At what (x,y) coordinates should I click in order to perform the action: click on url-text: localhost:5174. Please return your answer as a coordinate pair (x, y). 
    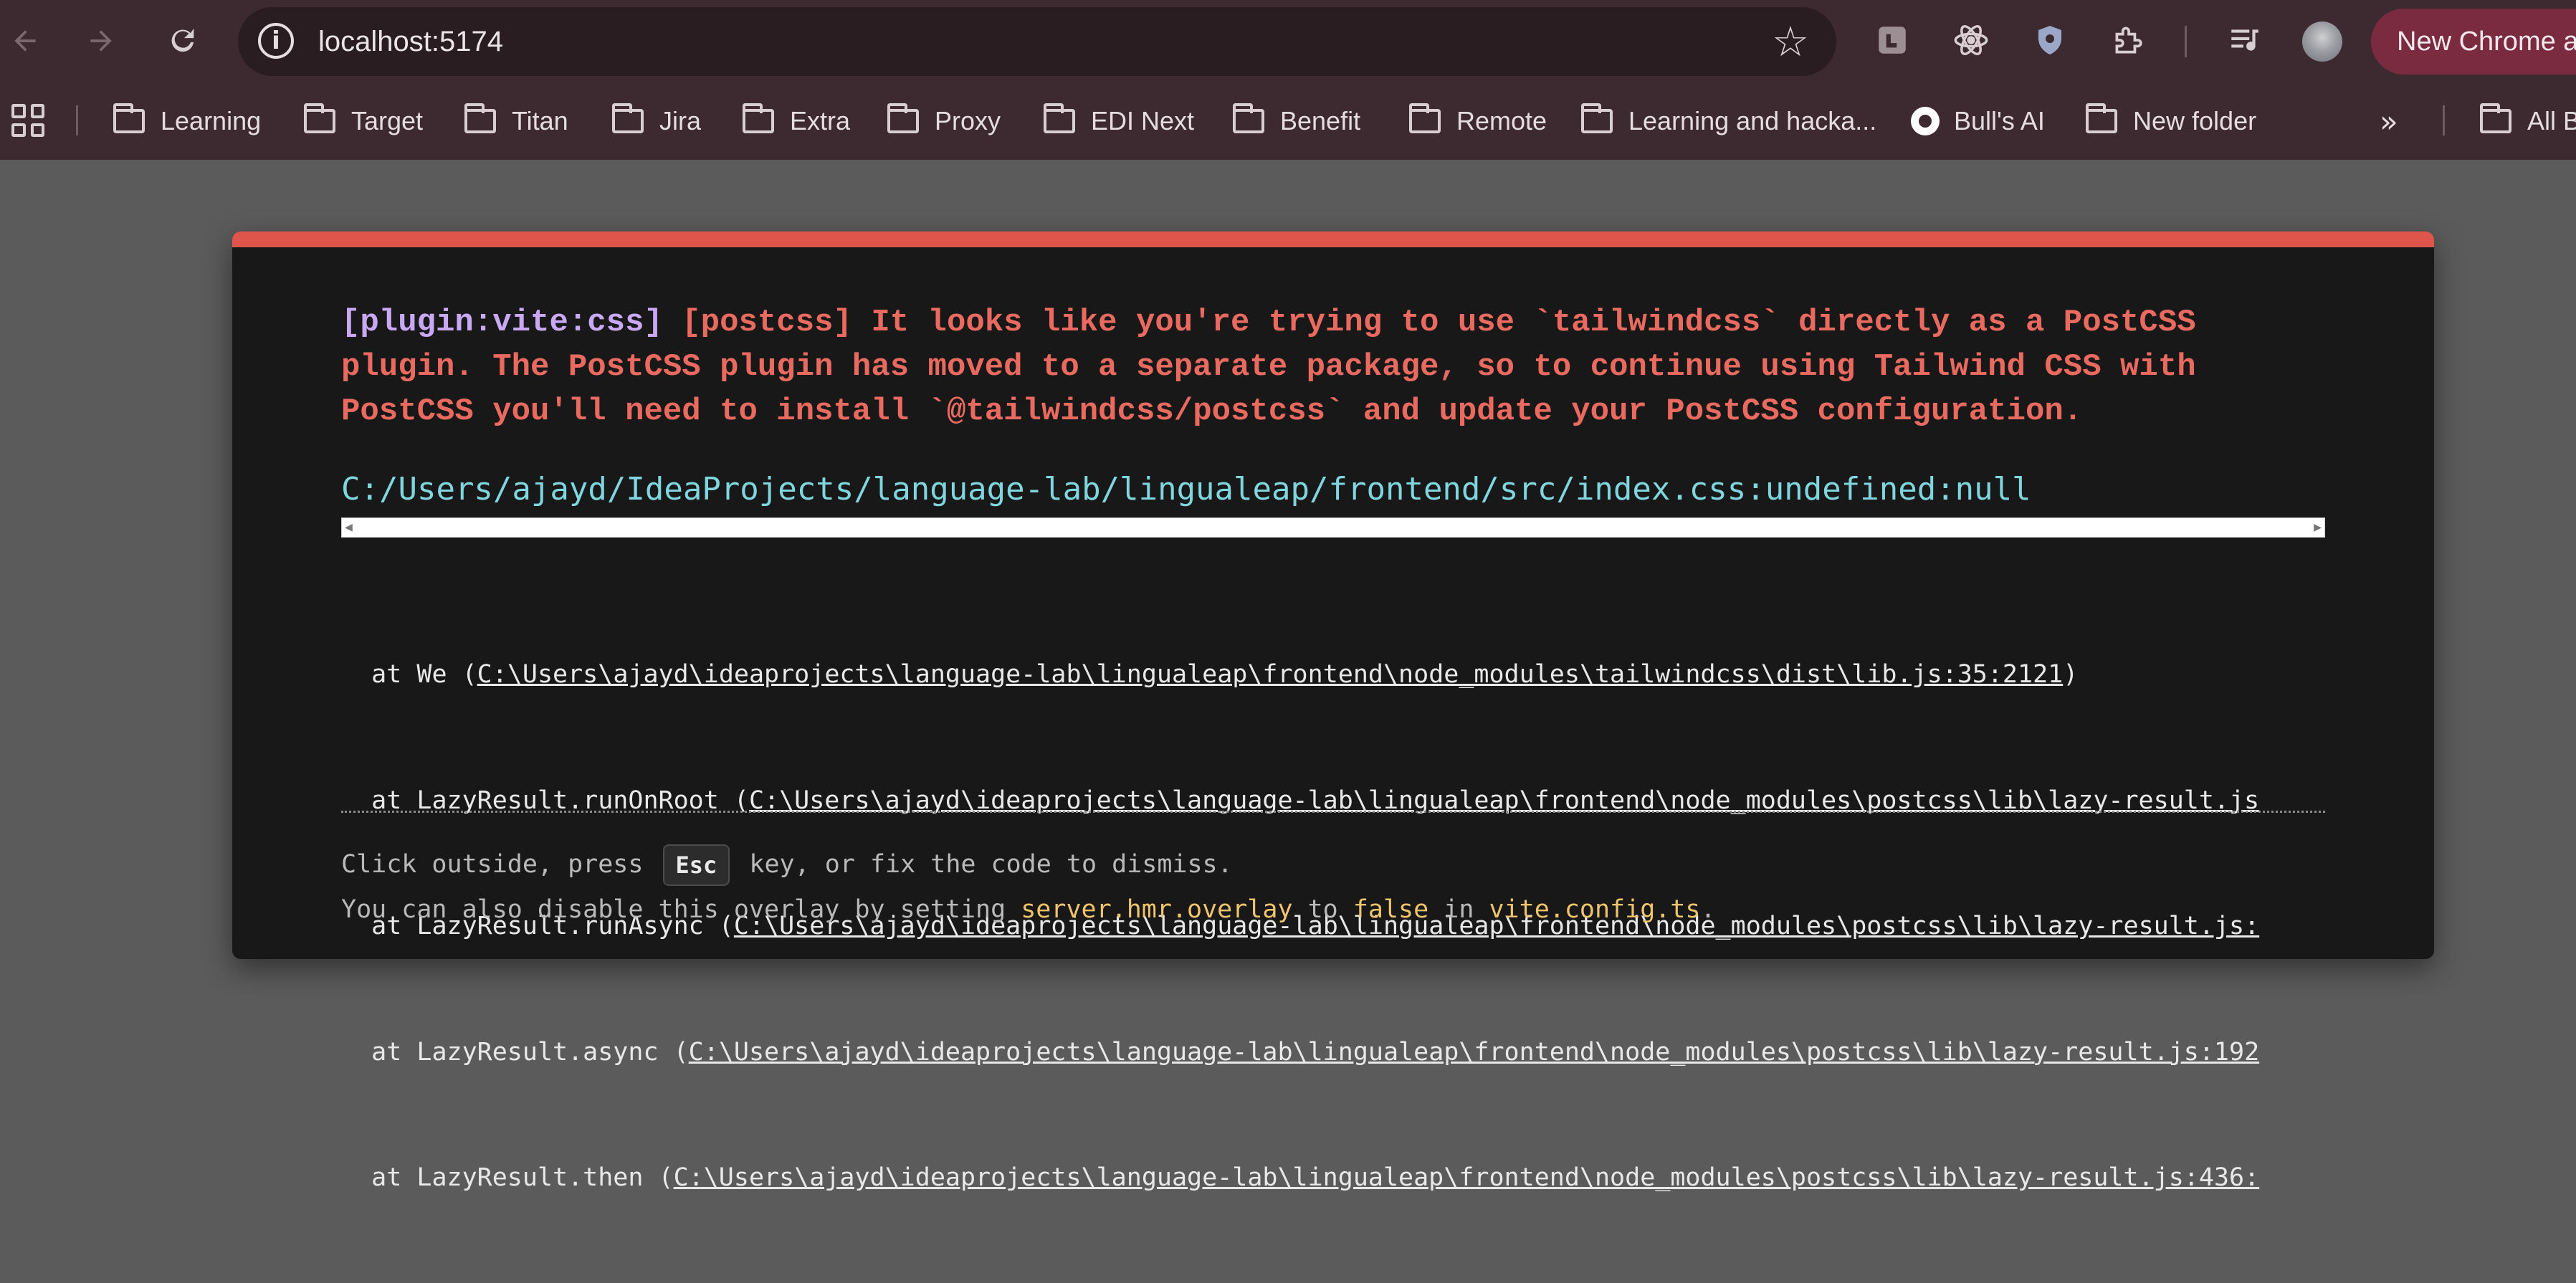
    Looking at the image, I should click on (410, 41).